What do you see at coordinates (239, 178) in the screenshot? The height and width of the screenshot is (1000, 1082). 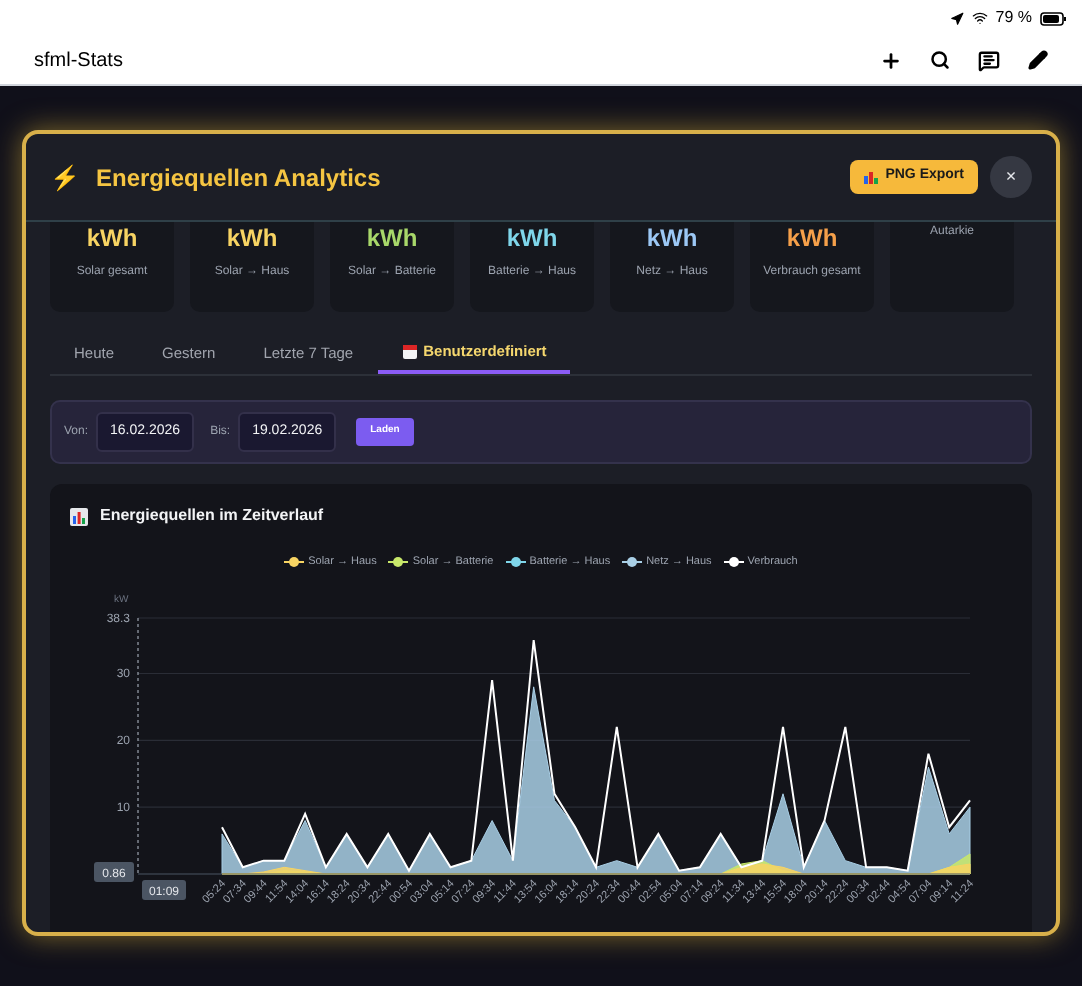 I see `dialog-title: Energiequellen Analytics` at bounding box center [239, 178].